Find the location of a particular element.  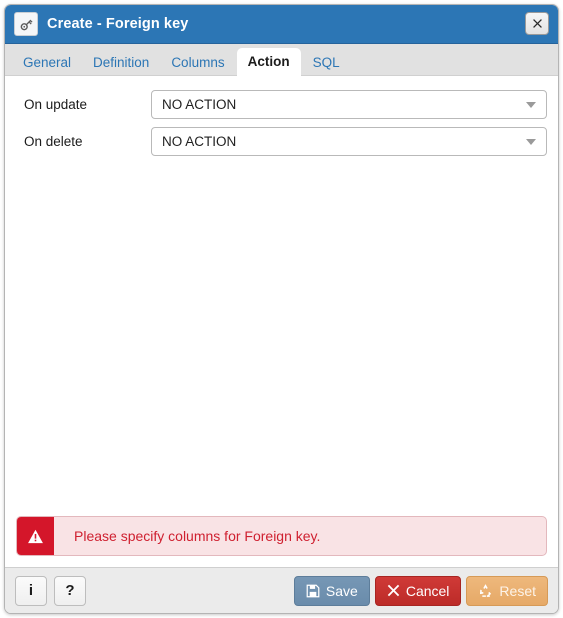

on-delete-label: On delete is located at coordinates (53, 141).